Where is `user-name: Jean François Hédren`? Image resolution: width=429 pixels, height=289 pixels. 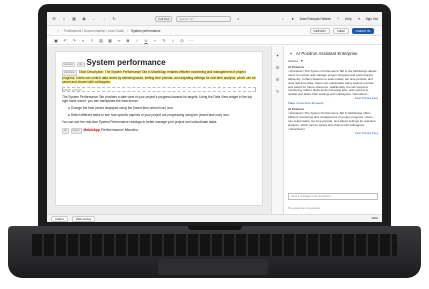
user-name: Jean François Hédren is located at coordinates (315, 19).